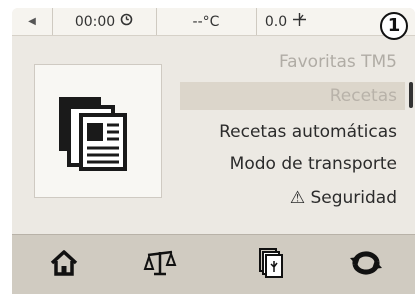  I want to click on status-bar: ◀ 00:00 --°C 0.0, so click(213, 22).